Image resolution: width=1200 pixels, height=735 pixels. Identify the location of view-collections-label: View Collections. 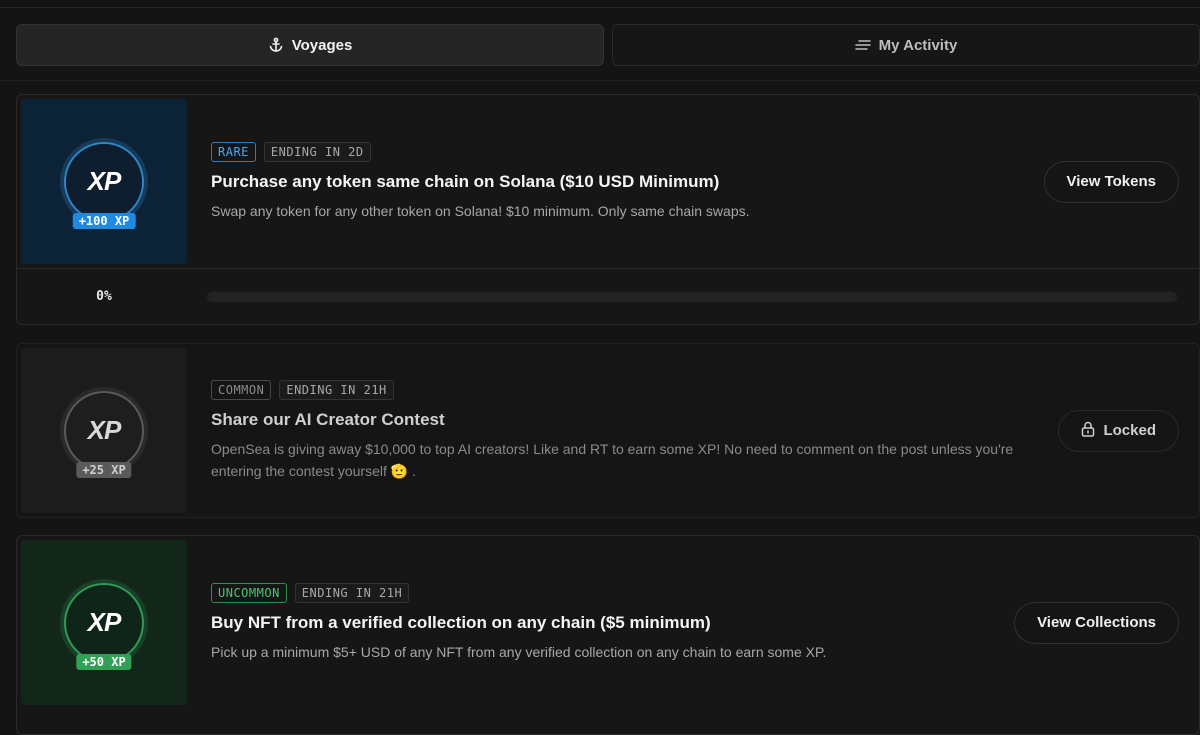
(1096, 622).